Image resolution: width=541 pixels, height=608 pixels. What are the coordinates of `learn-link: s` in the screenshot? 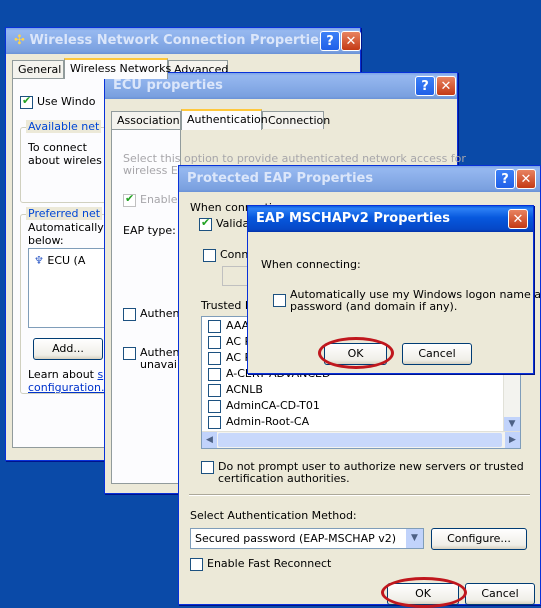 It's located at (100, 374).